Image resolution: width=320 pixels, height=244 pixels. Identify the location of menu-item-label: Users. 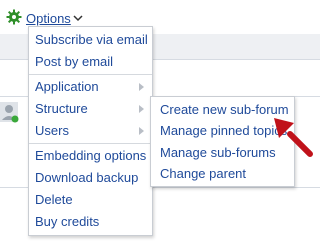
(52, 130).